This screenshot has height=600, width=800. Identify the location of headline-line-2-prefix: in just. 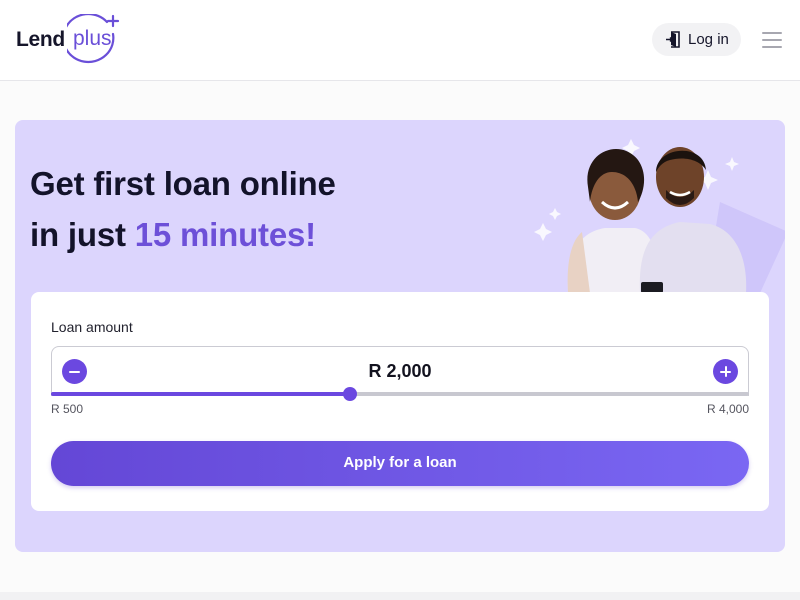
(78, 234).